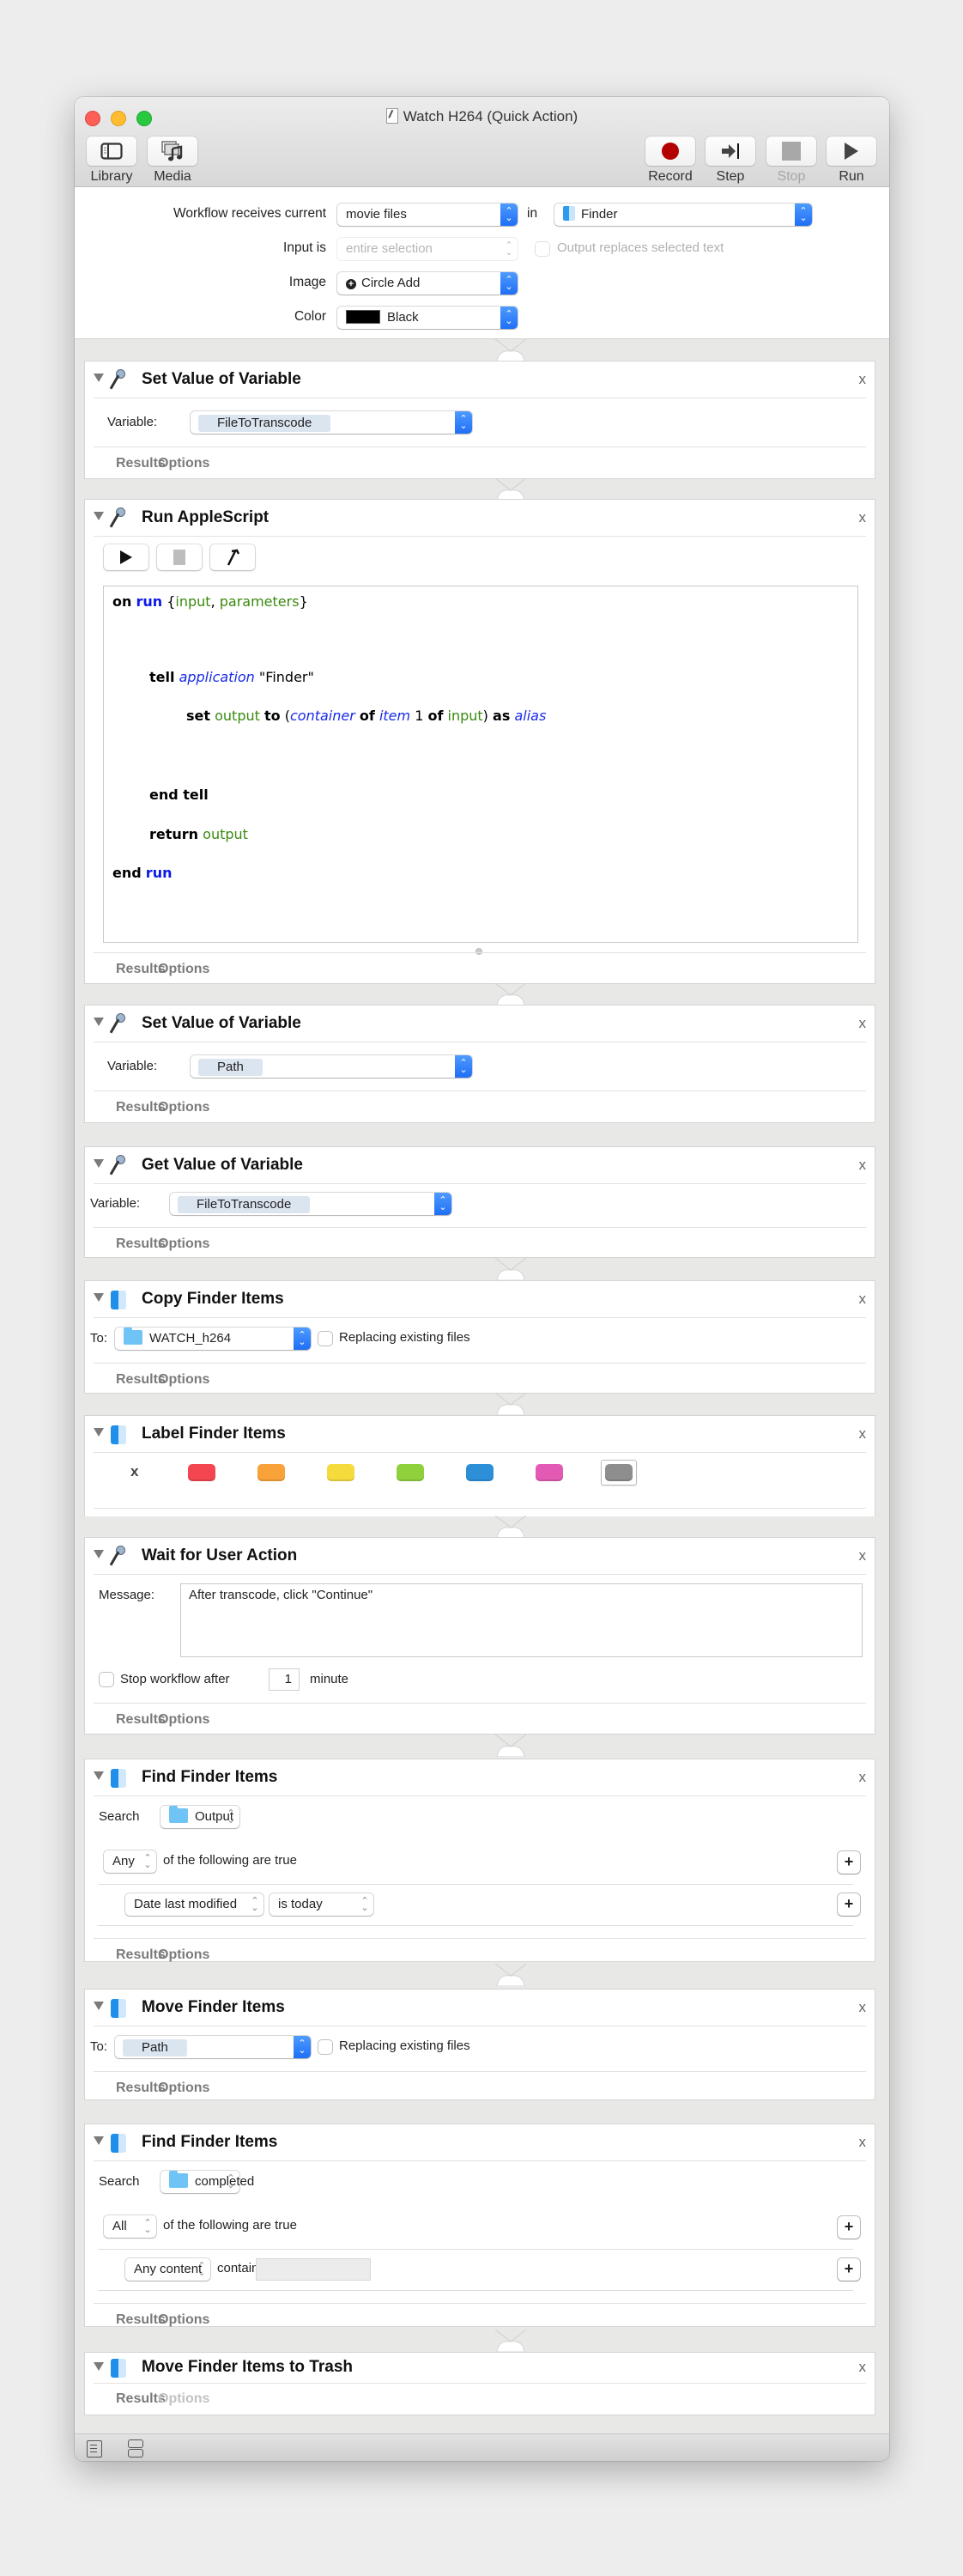 The width and height of the screenshot is (963, 2576). I want to click on run-button, so click(851, 151).